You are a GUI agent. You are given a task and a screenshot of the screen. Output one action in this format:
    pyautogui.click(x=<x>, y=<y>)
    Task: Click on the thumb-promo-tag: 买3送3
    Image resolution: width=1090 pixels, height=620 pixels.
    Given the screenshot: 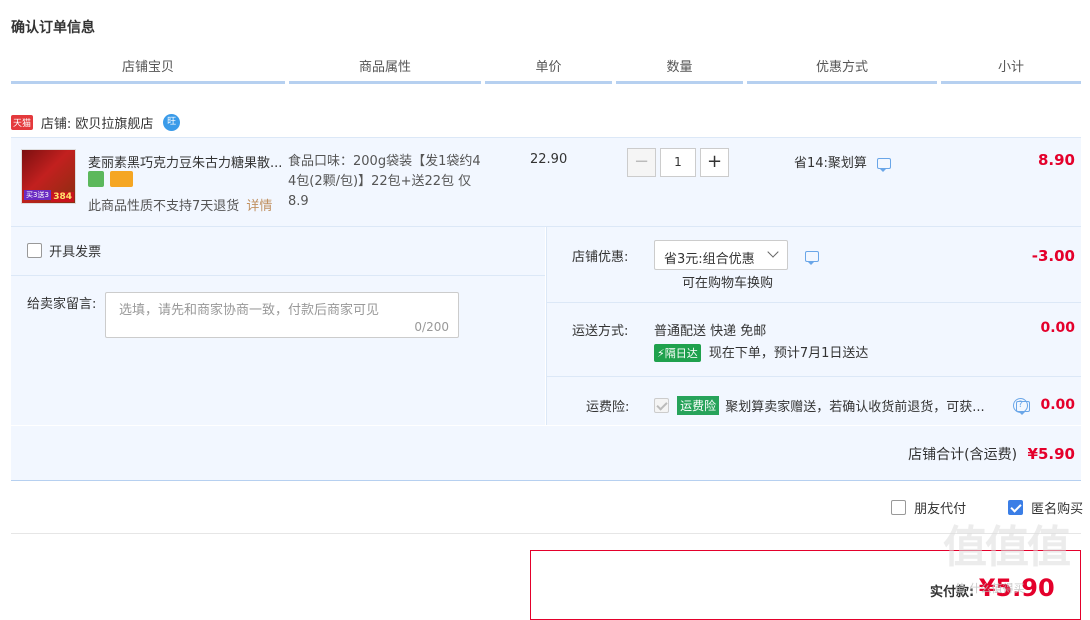 What is the action you would take?
    pyautogui.click(x=37, y=195)
    